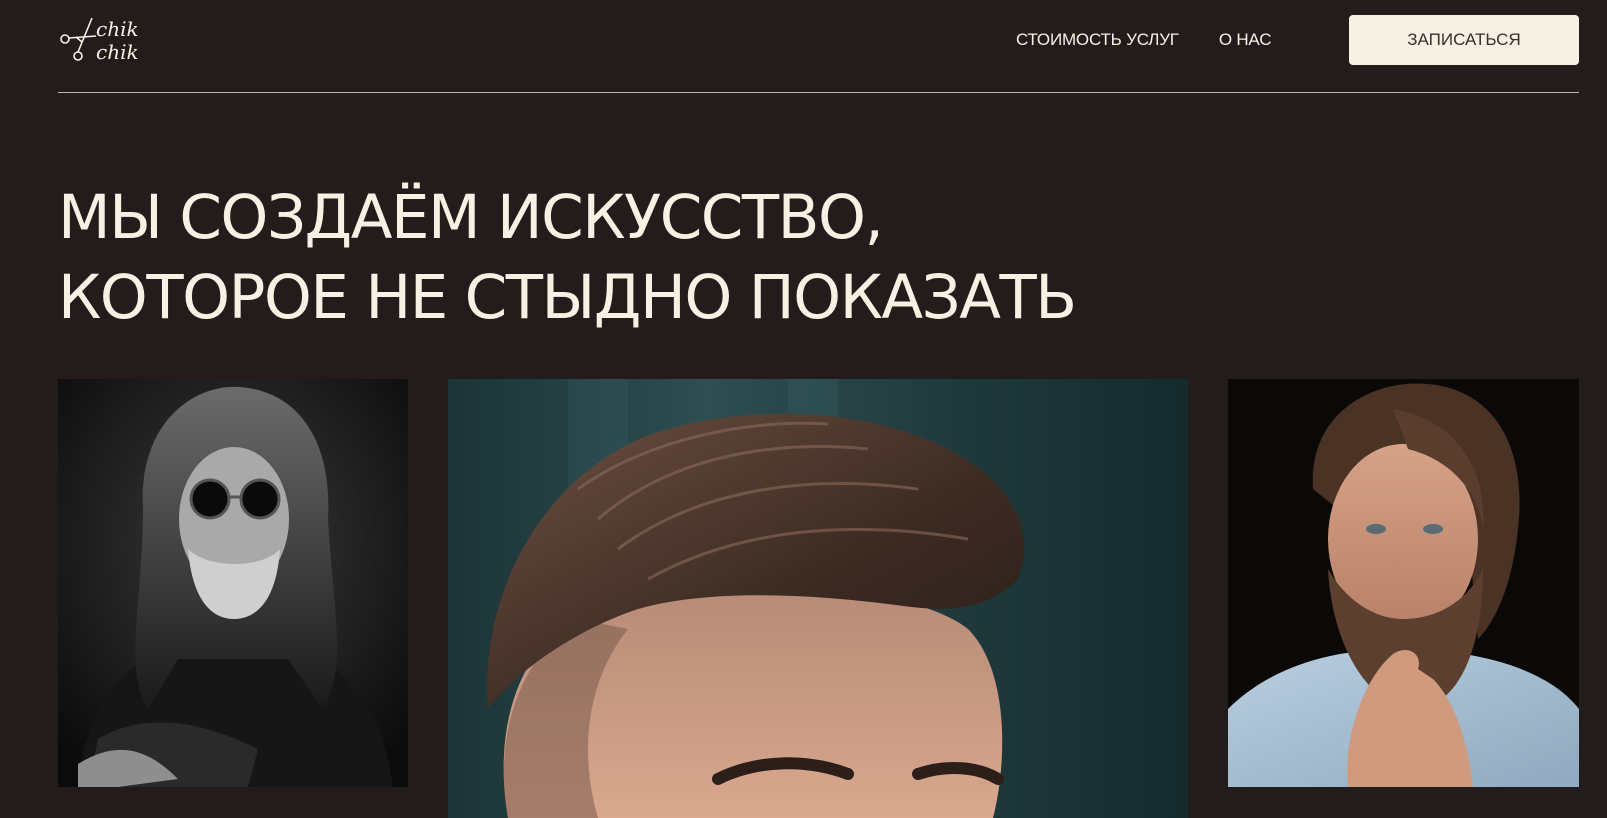  Describe the element at coordinates (1464, 40) in the screenshot. I see `book-appointment-button: ЗАПИСАТЬСЯ` at that location.